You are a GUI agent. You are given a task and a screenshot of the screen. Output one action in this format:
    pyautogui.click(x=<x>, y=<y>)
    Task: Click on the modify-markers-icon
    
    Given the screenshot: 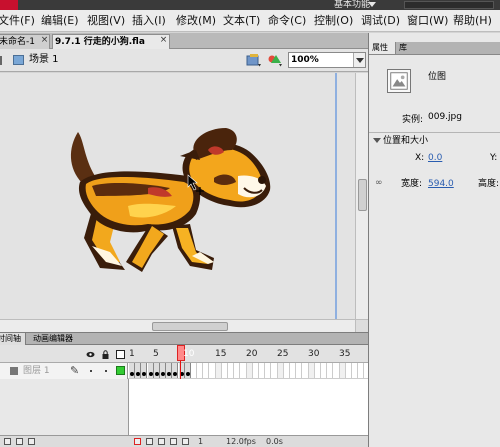 What is the action you would take?
    pyautogui.click(x=185, y=441)
    